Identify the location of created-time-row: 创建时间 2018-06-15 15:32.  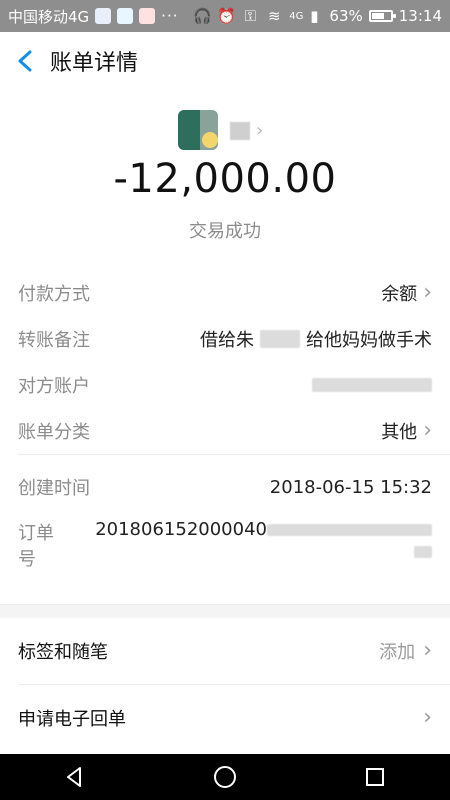
(225, 487).